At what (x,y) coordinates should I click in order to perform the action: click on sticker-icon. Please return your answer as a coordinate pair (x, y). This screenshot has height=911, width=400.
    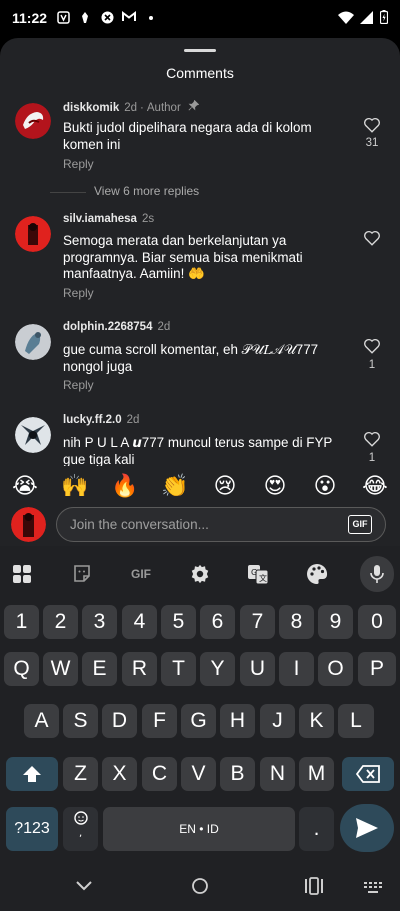
    Looking at the image, I should click on (82, 574).